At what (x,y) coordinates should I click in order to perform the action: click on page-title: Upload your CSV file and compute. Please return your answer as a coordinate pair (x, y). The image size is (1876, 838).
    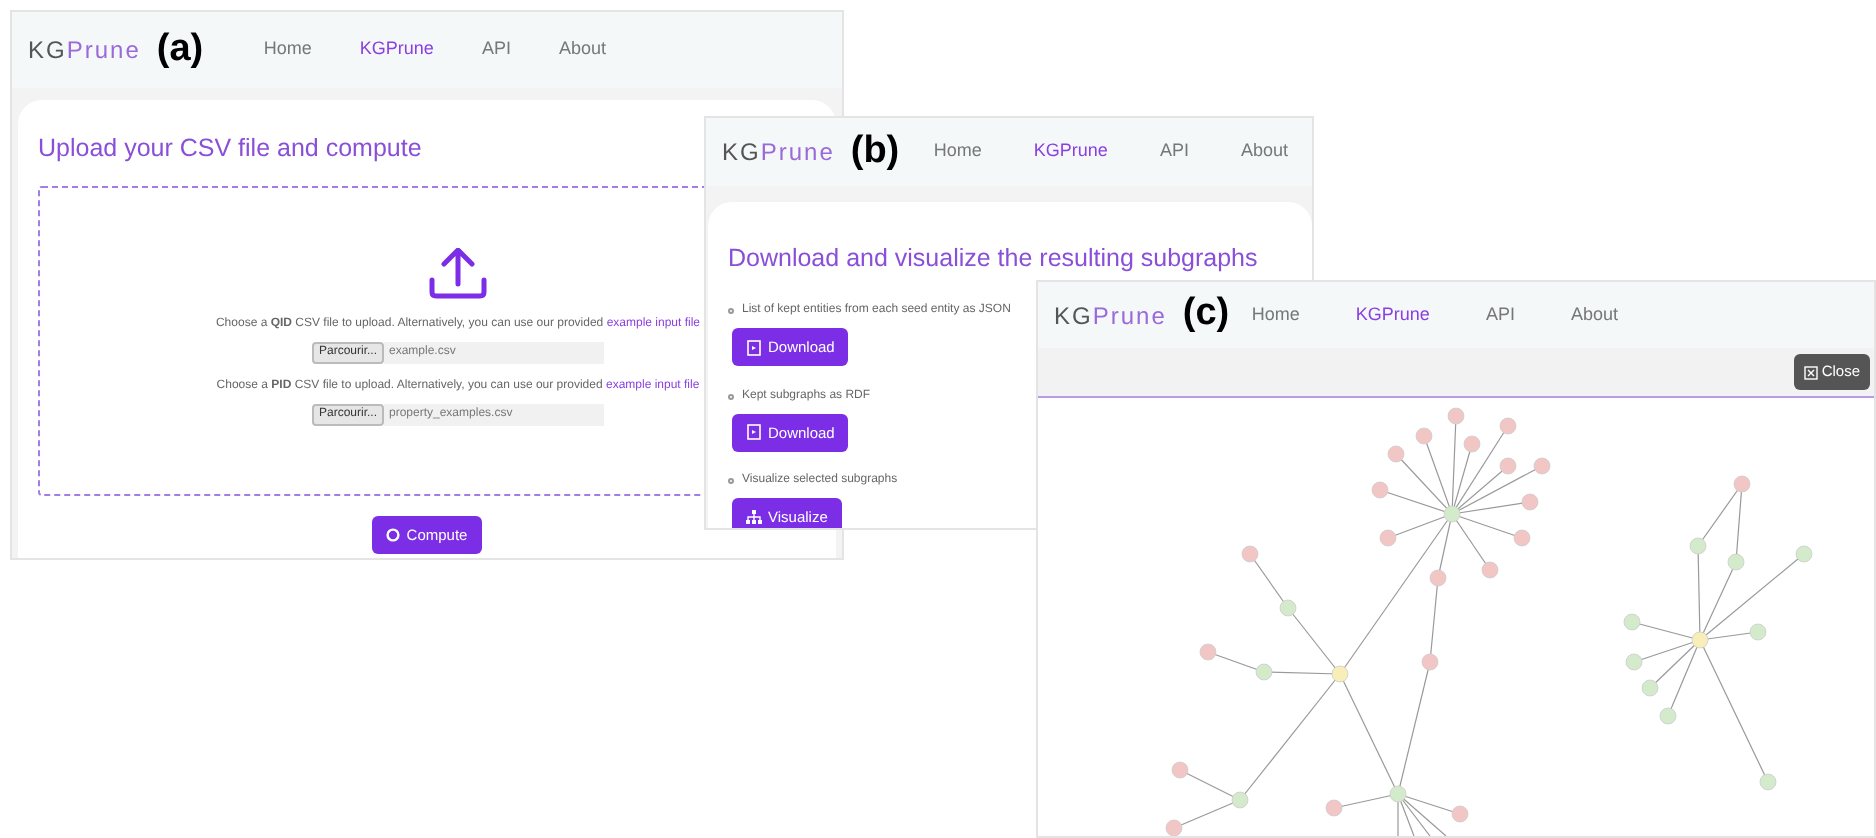
    Looking at the image, I should click on (230, 149).